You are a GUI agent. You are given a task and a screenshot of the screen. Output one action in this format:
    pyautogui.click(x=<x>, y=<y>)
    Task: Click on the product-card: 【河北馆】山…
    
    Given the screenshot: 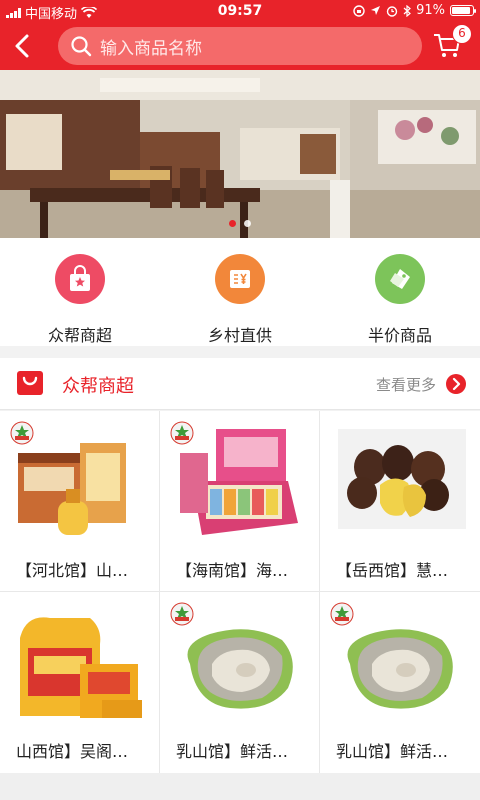 What is the action you would take?
    pyautogui.click(x=79, y=501)
    